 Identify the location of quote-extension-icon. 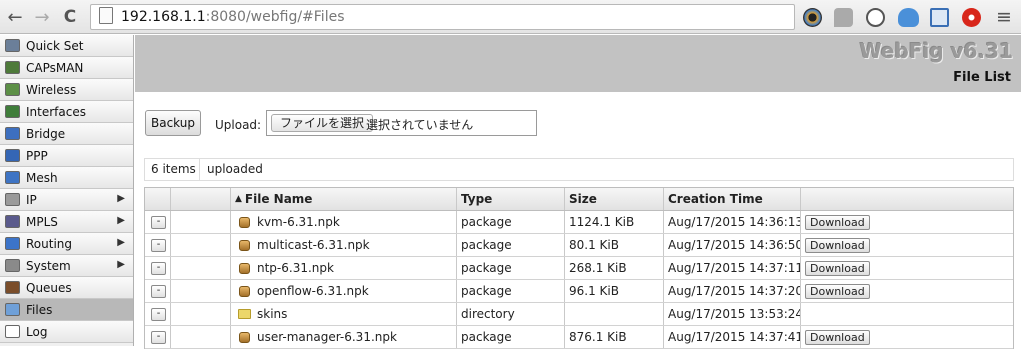
(843, 17).